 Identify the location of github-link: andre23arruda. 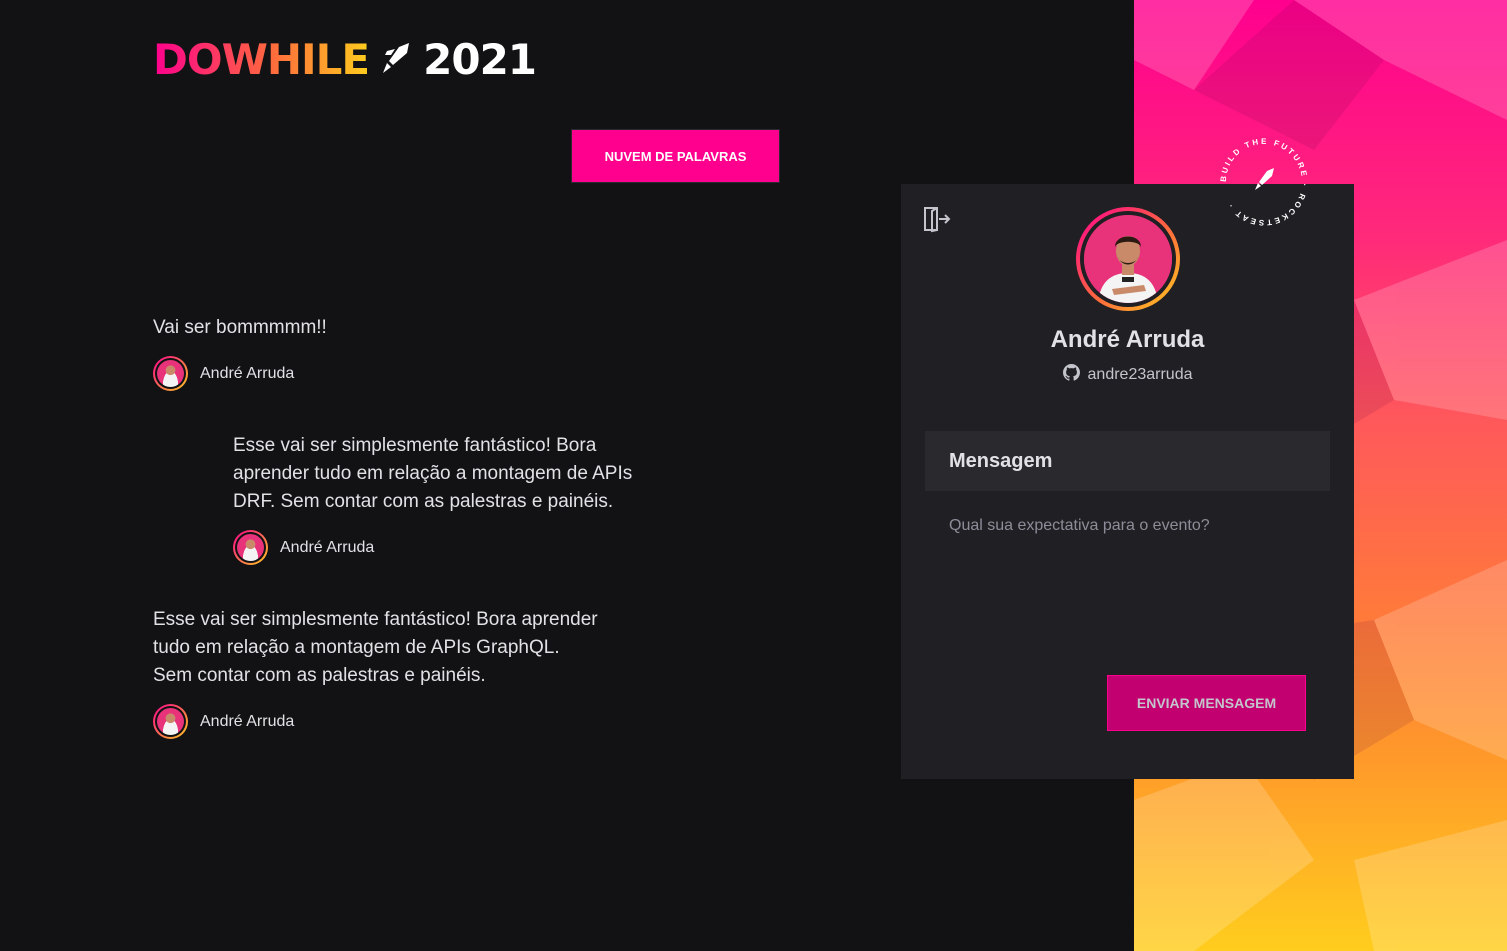
(1127, 375).